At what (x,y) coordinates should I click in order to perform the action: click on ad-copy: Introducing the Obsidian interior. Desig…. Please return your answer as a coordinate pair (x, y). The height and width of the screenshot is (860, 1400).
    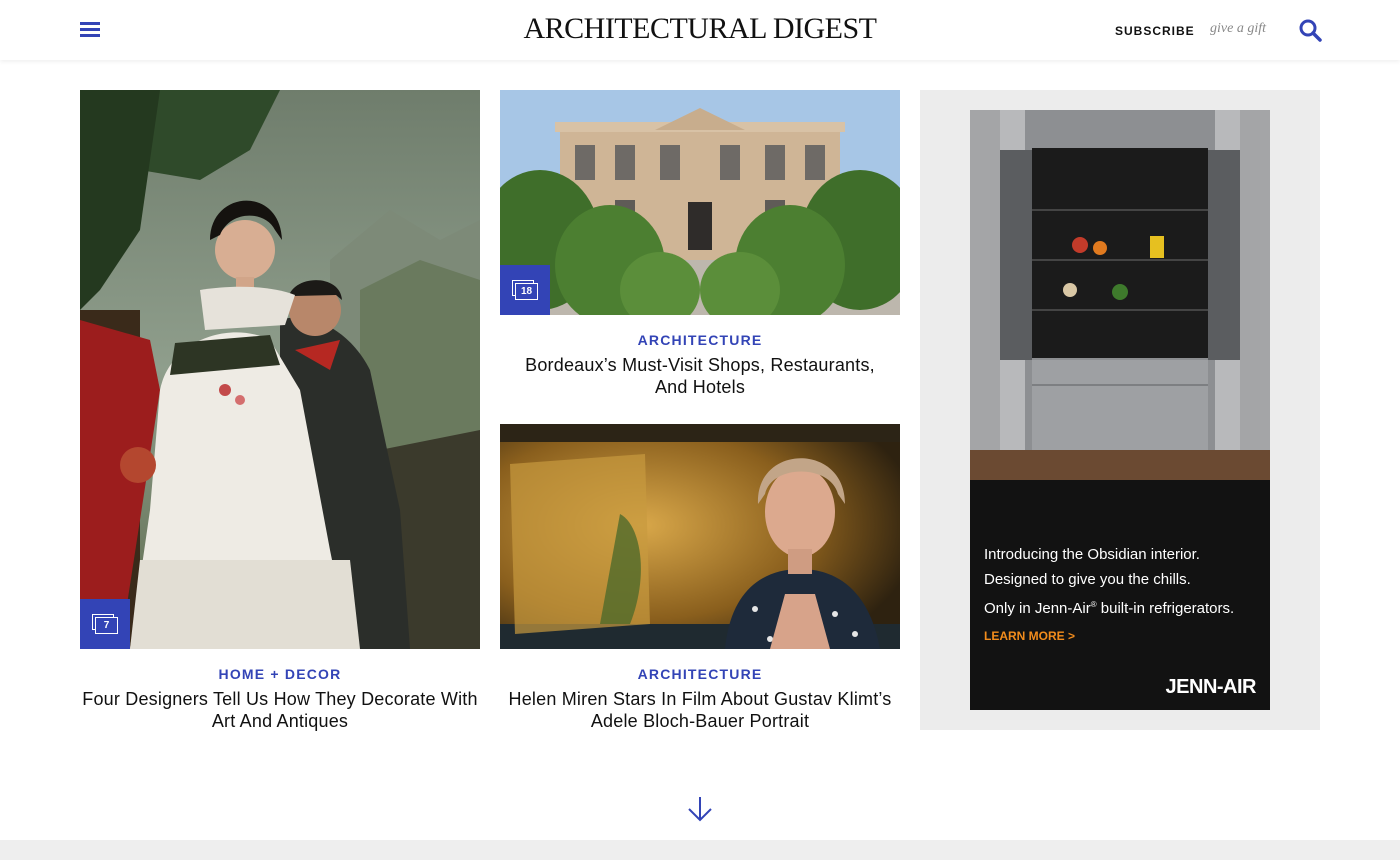
    Looking at the image, I should click on (1124, 581).